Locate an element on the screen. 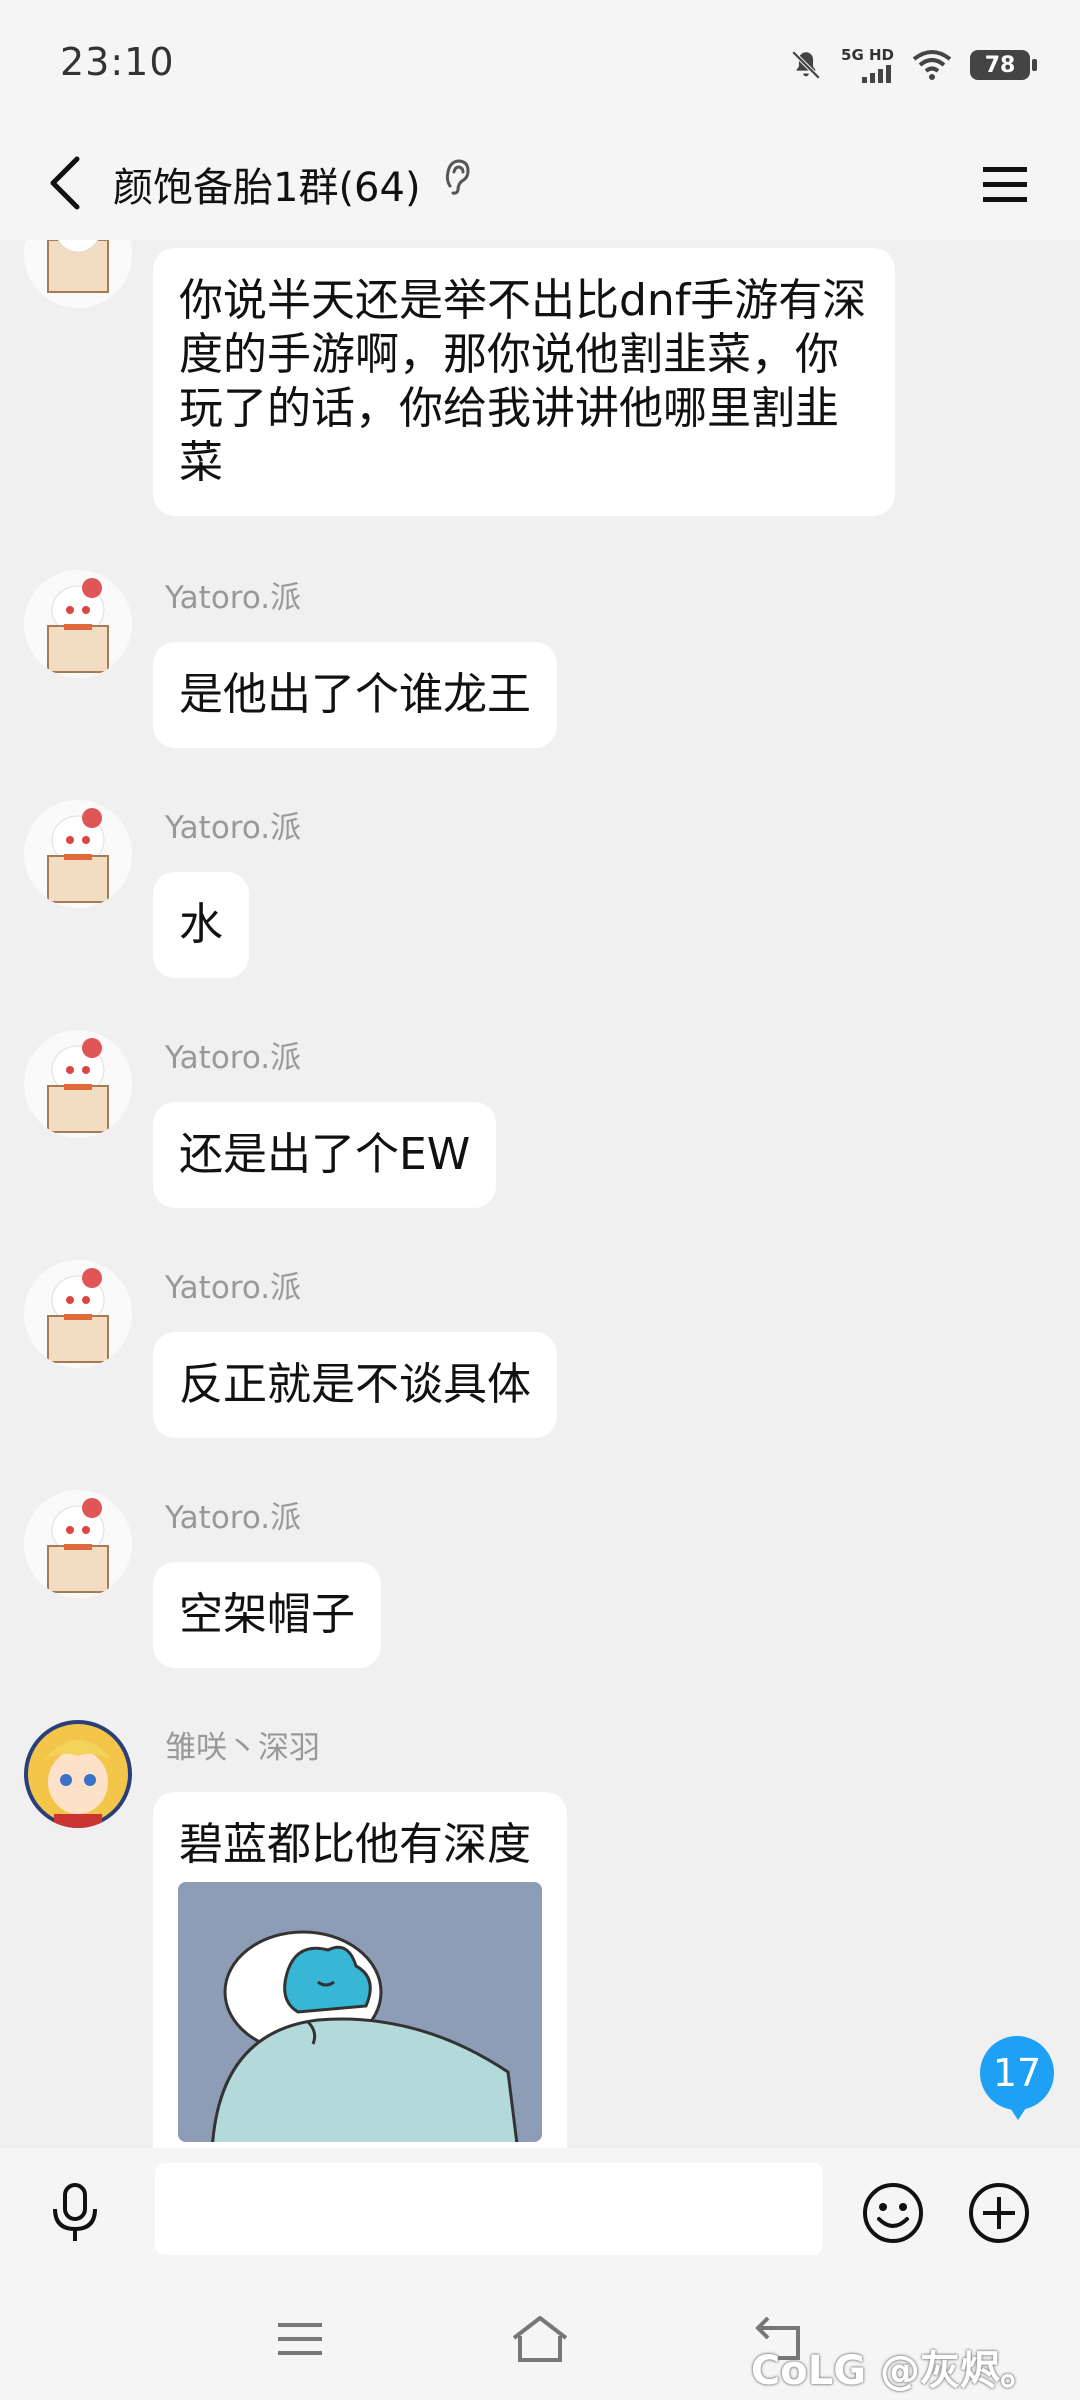 This screenshot has height=2400, width=1080. system-nav-bar: CoLG @灰烬。 is located at coordinates (540, 2337).